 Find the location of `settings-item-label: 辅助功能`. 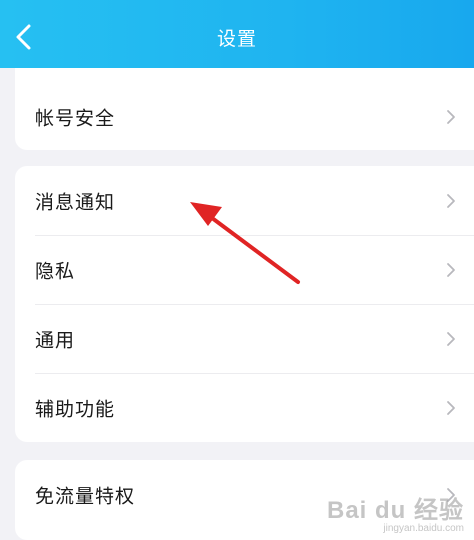

settings-item-label: 辅助功能 is located at coordinates (75, 409).